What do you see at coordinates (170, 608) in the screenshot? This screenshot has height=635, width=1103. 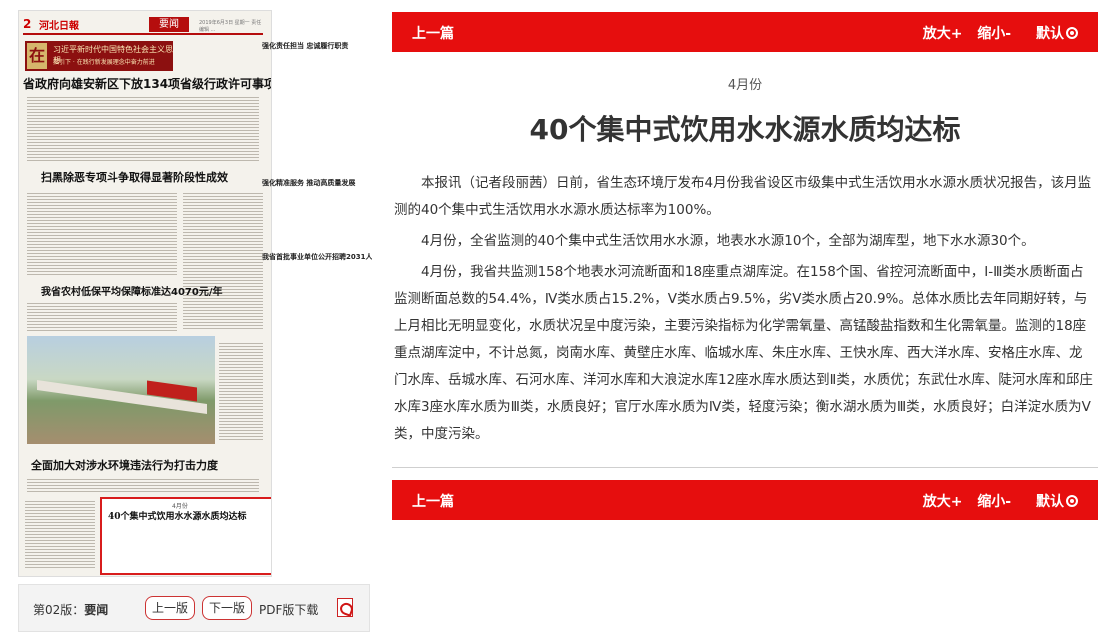 I see `prev-page-button: 上一版` at bounding box center [170, 608].